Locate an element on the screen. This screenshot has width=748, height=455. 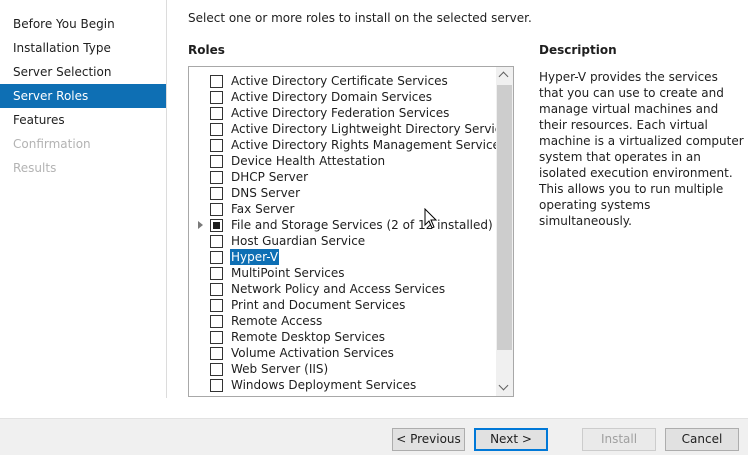
nav-item-features: Features is located at coordinates (83, 120).